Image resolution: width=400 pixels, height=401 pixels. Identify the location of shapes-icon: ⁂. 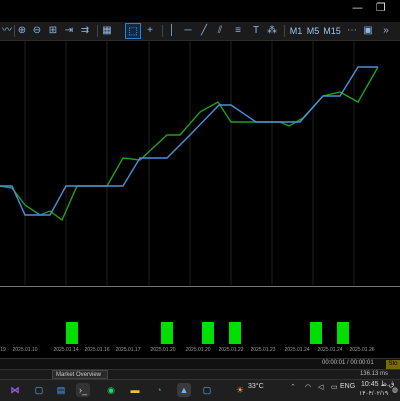
(272, 31).